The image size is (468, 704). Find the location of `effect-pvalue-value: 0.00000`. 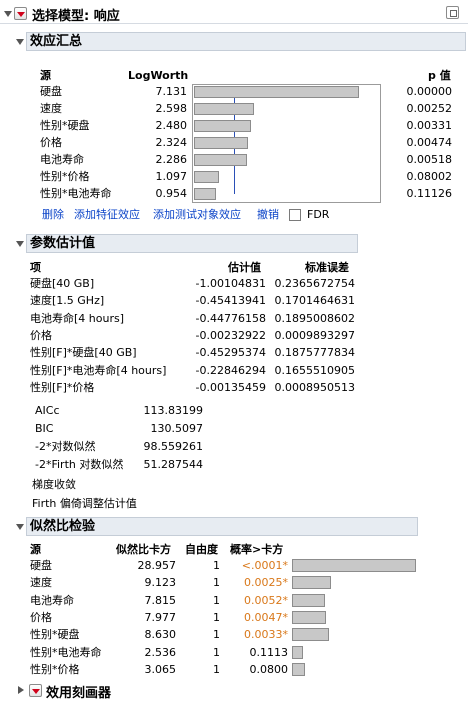

effect-pvalue-value: 0.00000 is located at coordinates (429, 91).